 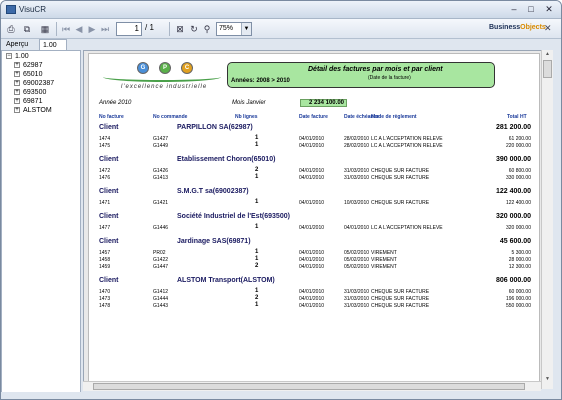 I want to click on client-total: 281 200.00, so click(x=513, y=127).